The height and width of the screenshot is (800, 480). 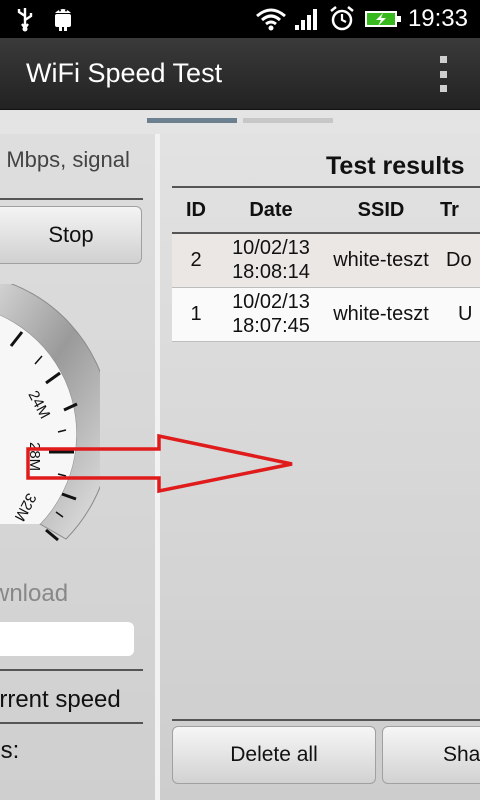 I want to click on speed-info-line2: n, so click(x=77, y=184).